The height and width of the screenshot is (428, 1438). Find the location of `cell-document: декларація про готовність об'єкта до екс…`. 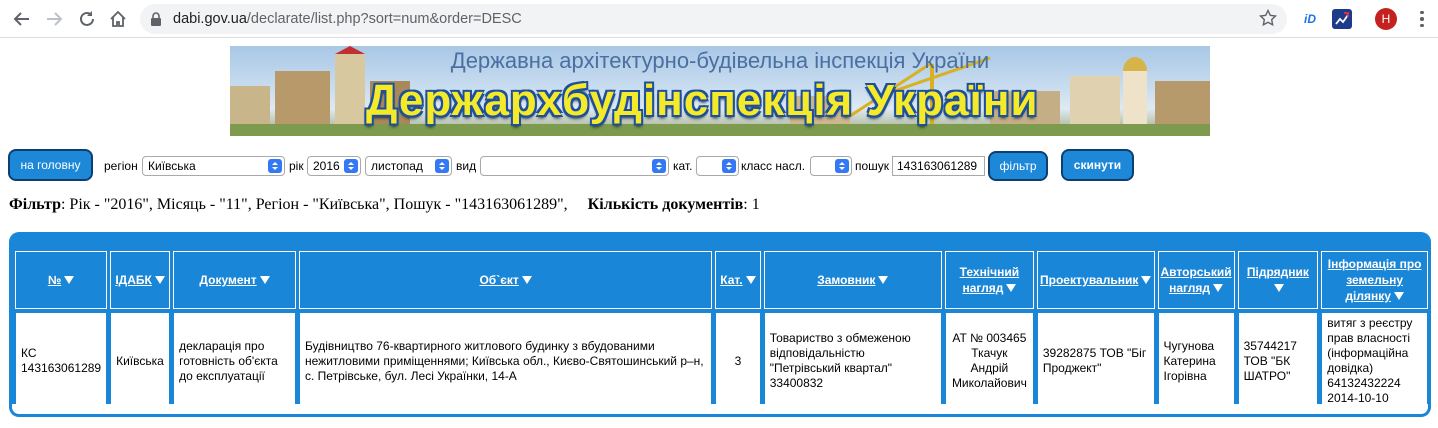

cell-document: декларація про готовність об'єкта до екс… is located at coordinates (235, 361).